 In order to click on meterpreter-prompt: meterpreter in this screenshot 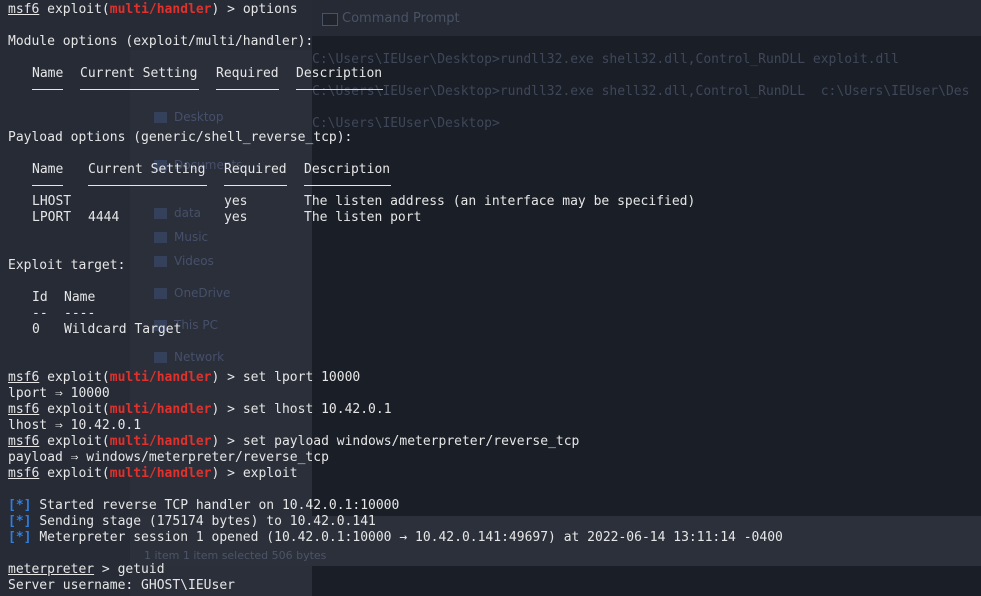, I will do `click(51, 569)`.